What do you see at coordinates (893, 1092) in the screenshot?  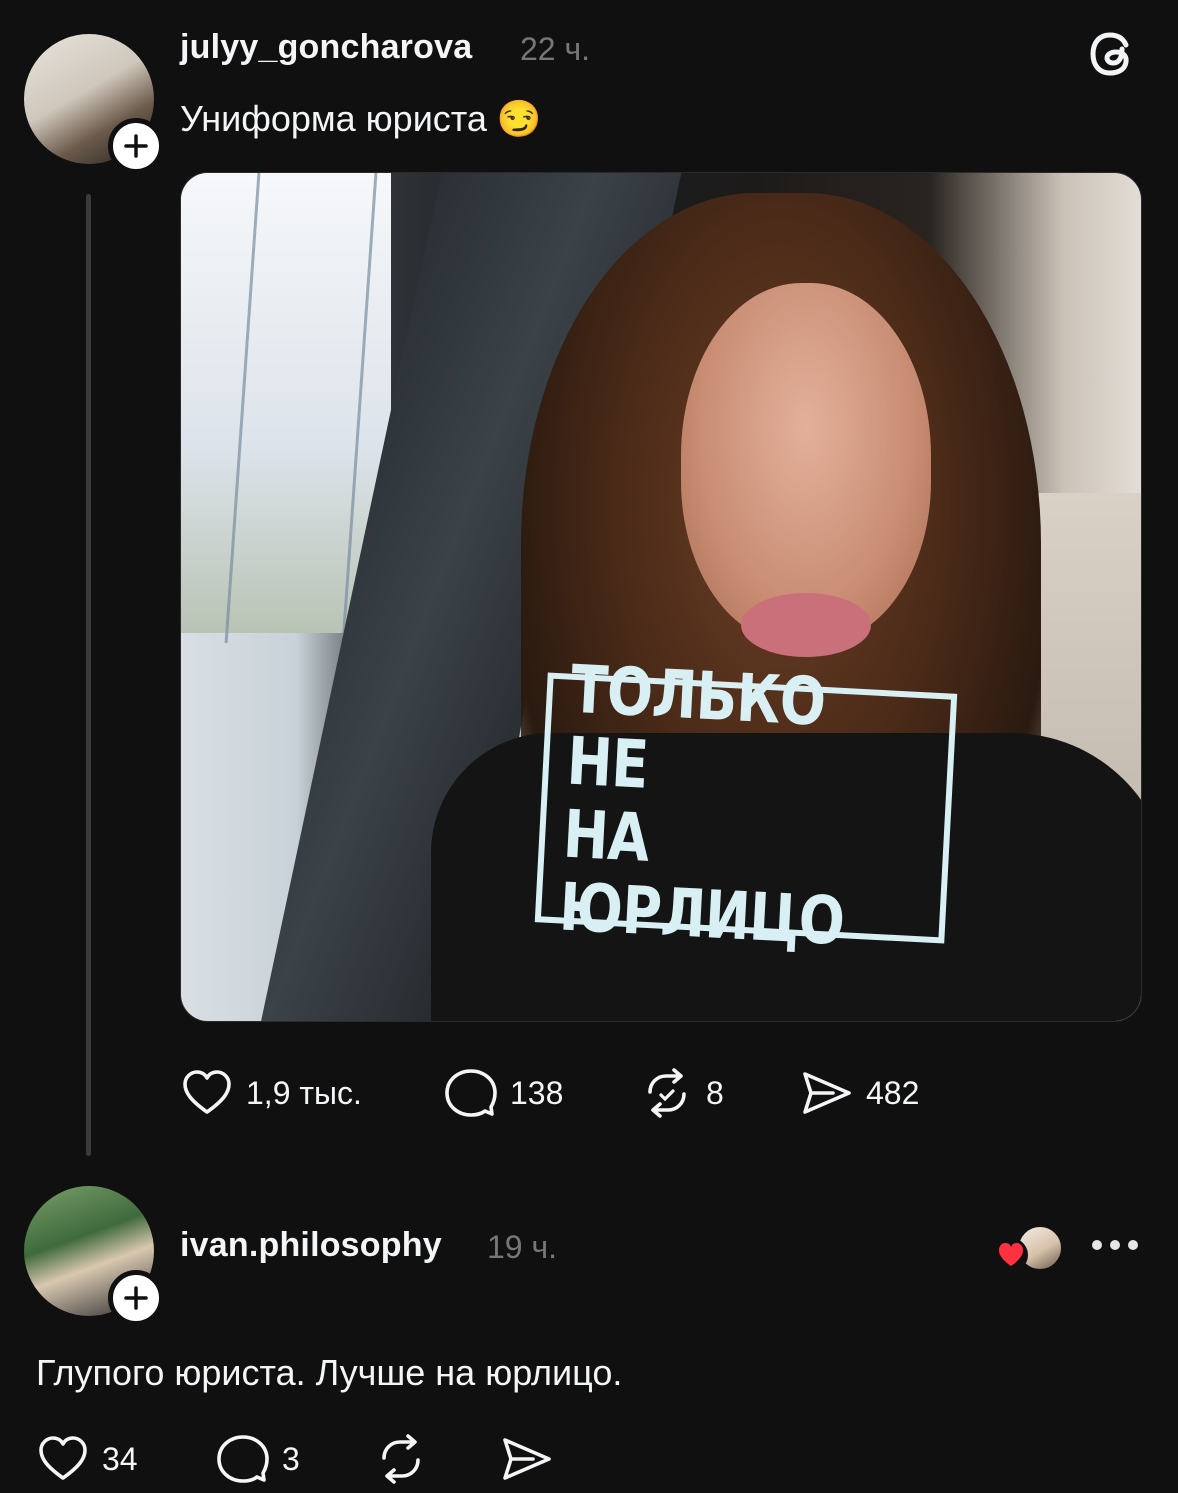 I see `share-count: 482` at bounding box center [893, 1092].